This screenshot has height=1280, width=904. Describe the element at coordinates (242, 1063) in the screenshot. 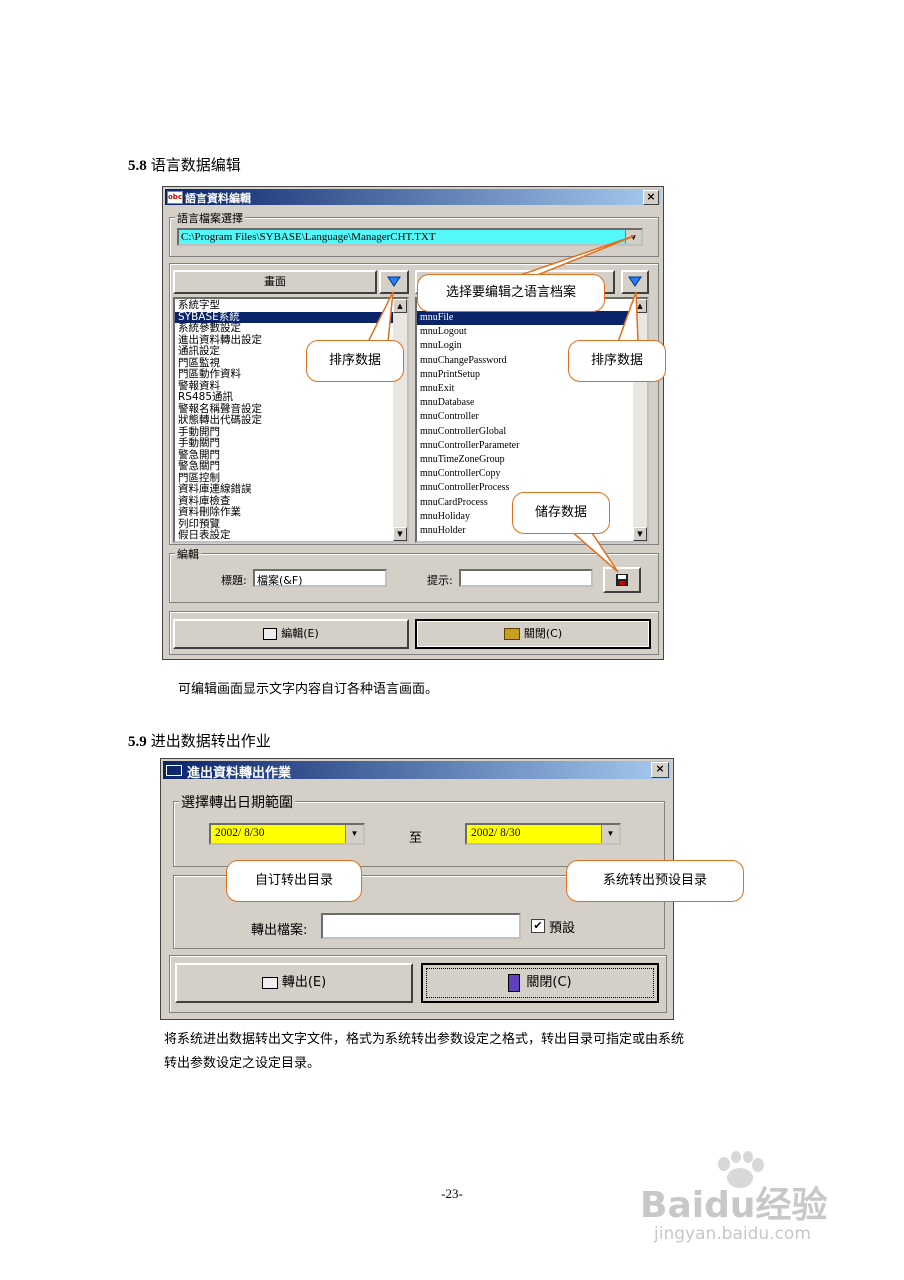

I see `body-line-2: 转出参数设定之设定目录。` at that location.